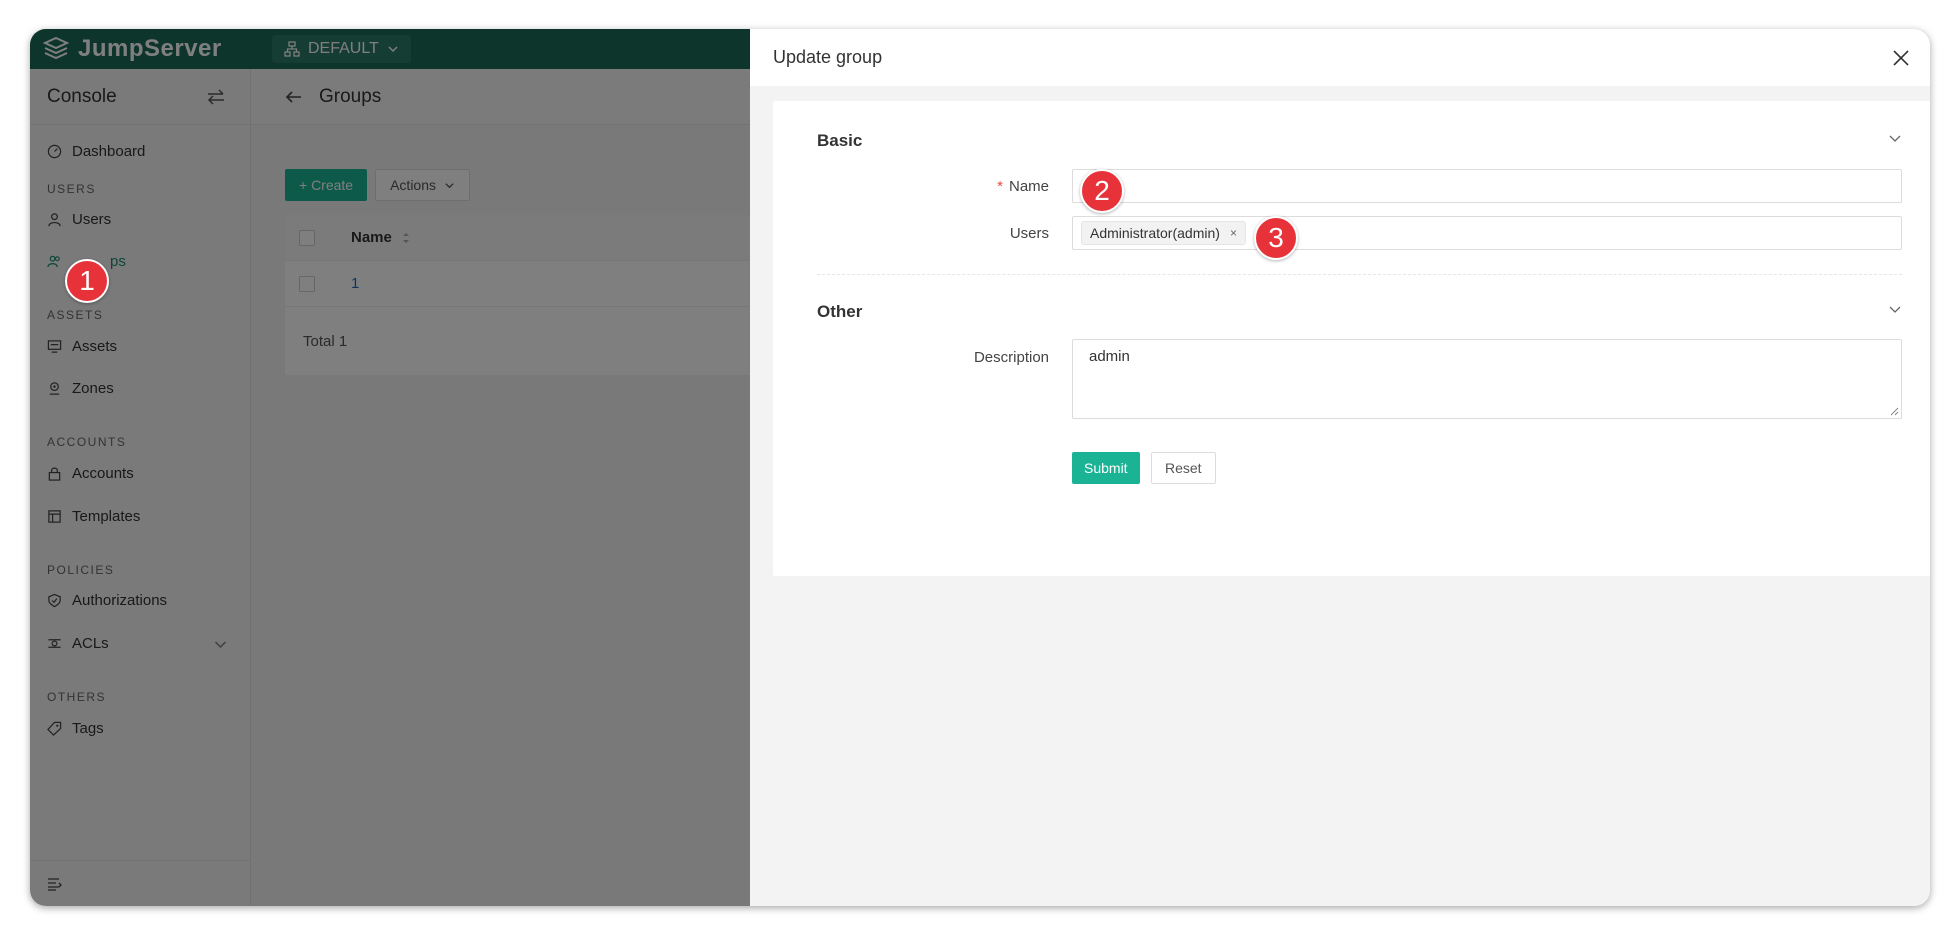  I want to click on close-icon, so click(1901, 58).